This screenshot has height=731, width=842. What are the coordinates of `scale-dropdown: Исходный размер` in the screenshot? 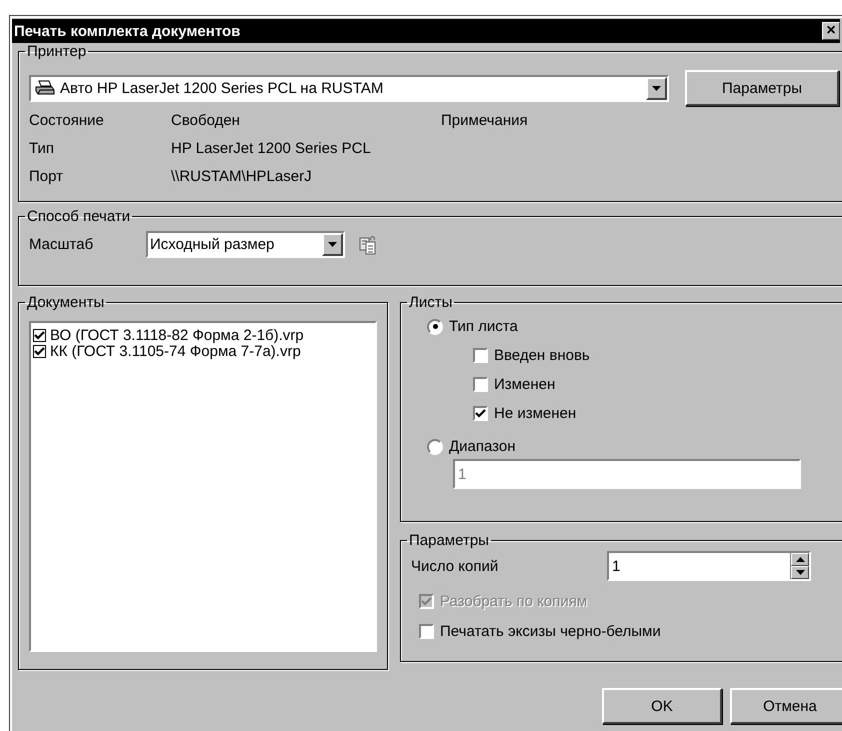 It's located at (245, 244).